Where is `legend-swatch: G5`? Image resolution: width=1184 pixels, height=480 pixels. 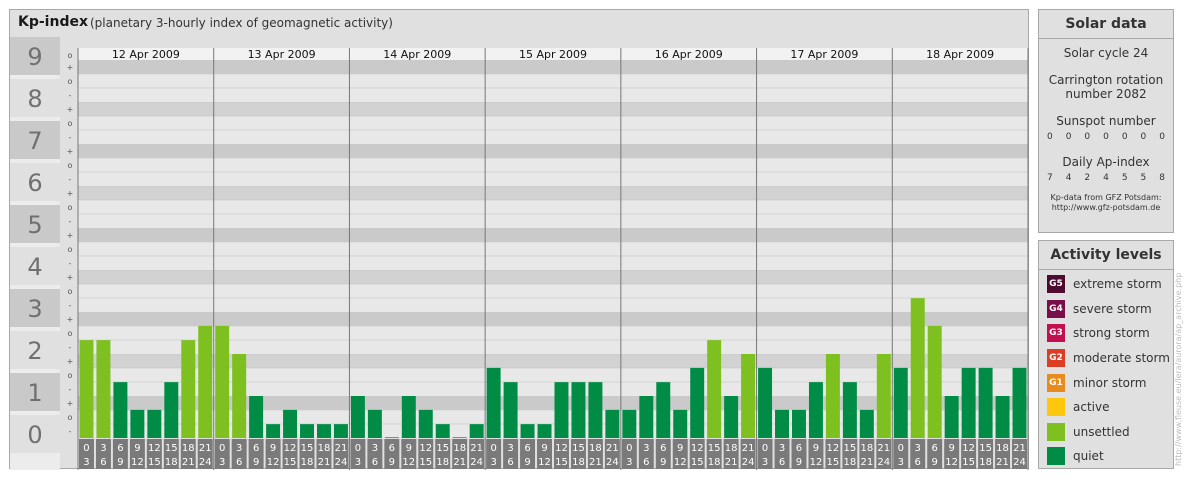
legend-swatch: G5 is located at coordinates (1056, 284).